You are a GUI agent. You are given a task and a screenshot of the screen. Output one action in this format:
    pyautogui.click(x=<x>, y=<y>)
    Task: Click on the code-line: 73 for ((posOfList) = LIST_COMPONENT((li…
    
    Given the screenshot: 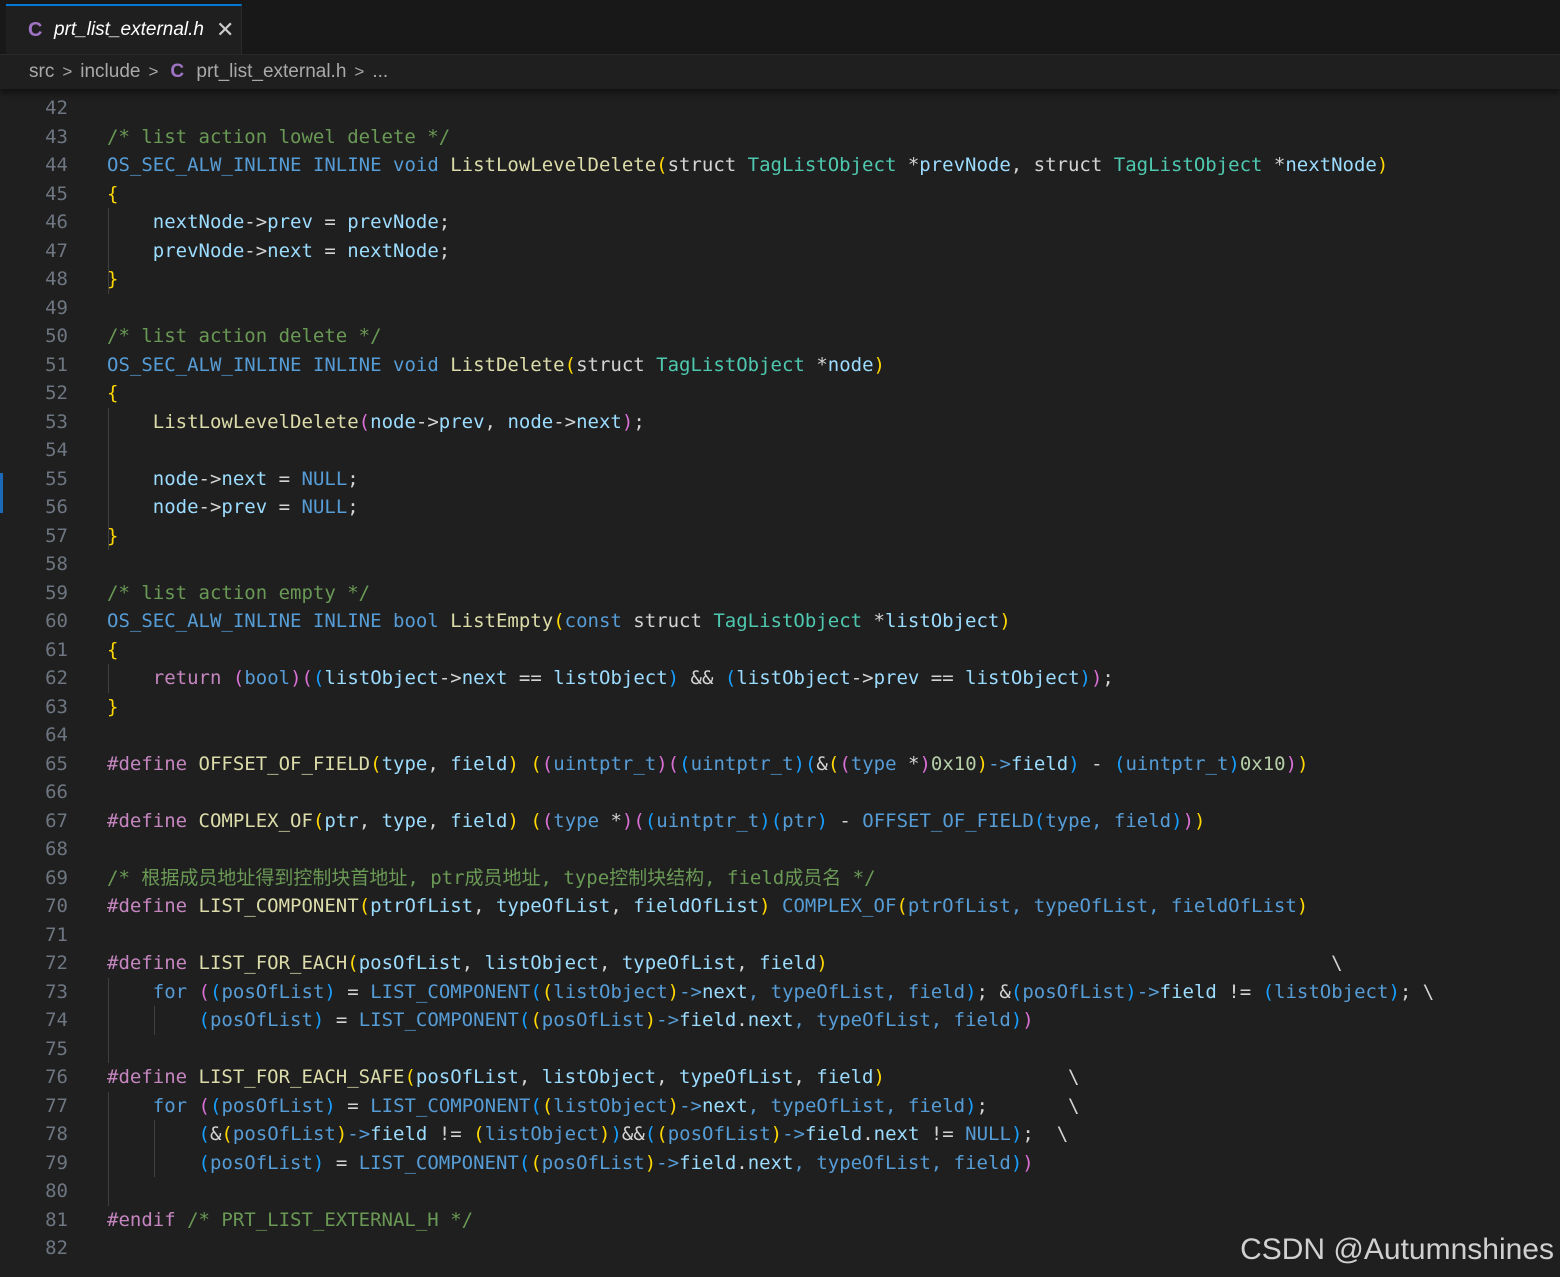 What is the action you would take?
    pyautogui.click(x=780, y=992)
    